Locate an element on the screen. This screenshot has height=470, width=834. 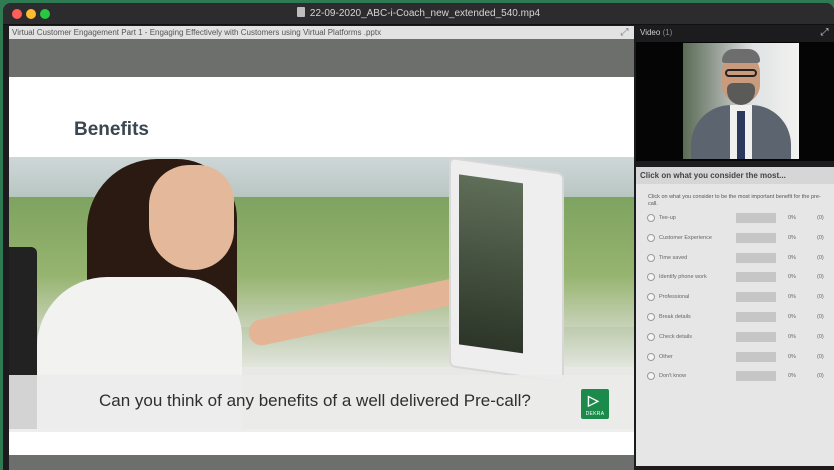
poll-option: Don't know 0% (0) is located at coordinates (735, 376).